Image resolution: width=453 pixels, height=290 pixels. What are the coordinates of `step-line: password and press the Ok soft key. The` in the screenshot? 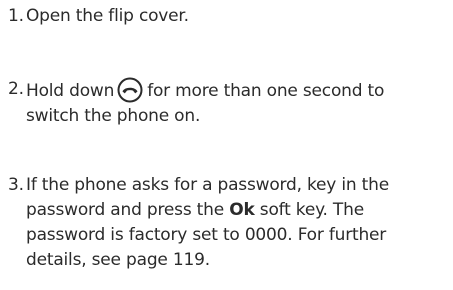 It's located at (207, 210).